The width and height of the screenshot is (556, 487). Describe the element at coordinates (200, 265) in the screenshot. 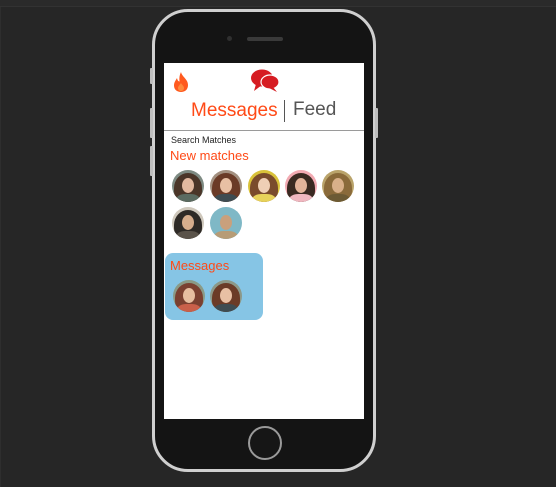

I see `messages-heading: Messages` at that location.